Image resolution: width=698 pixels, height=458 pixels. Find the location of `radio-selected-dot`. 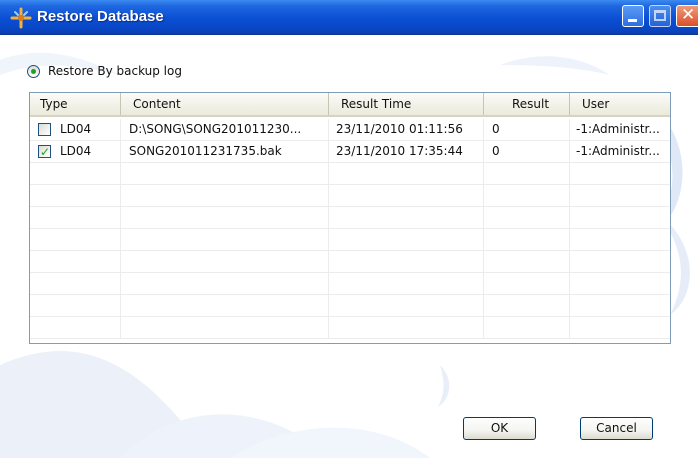

radio-selected-dot is located at coordinates (33, 71).